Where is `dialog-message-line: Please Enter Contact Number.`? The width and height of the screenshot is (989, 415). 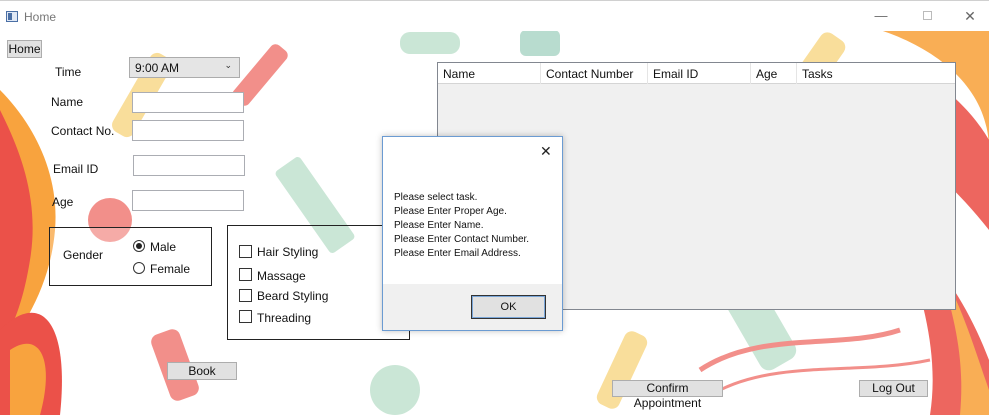 dialog-message-line: Please Enter Contact Number. is located at coordinates (462, 239).